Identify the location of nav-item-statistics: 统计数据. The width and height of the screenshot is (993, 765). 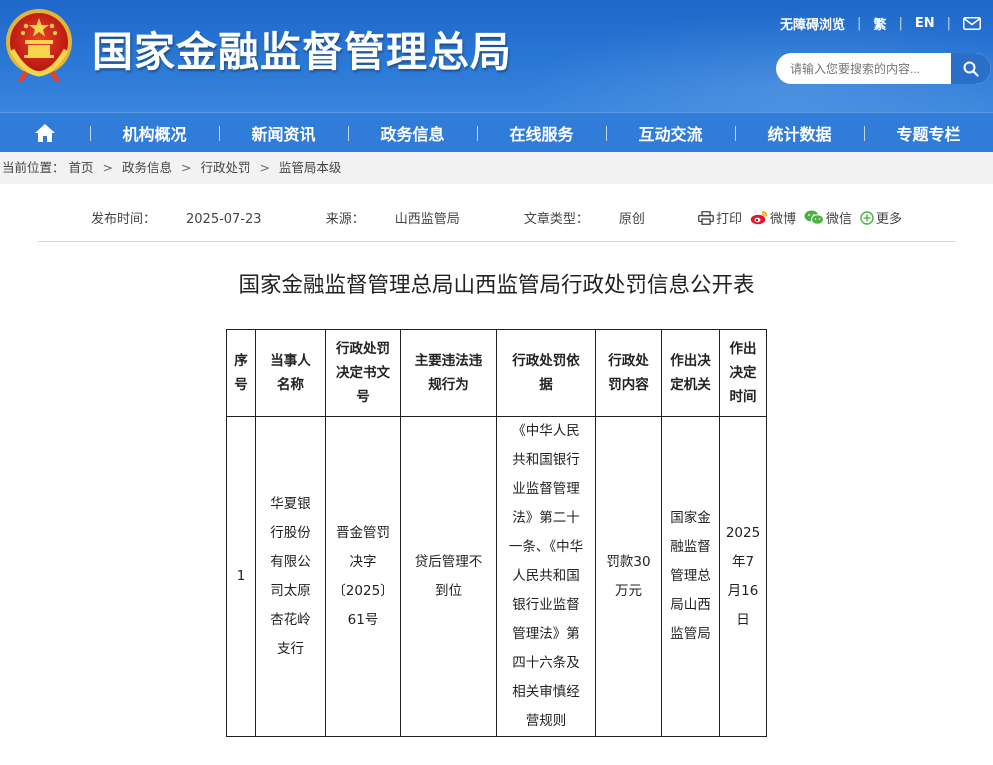
(799, 133).